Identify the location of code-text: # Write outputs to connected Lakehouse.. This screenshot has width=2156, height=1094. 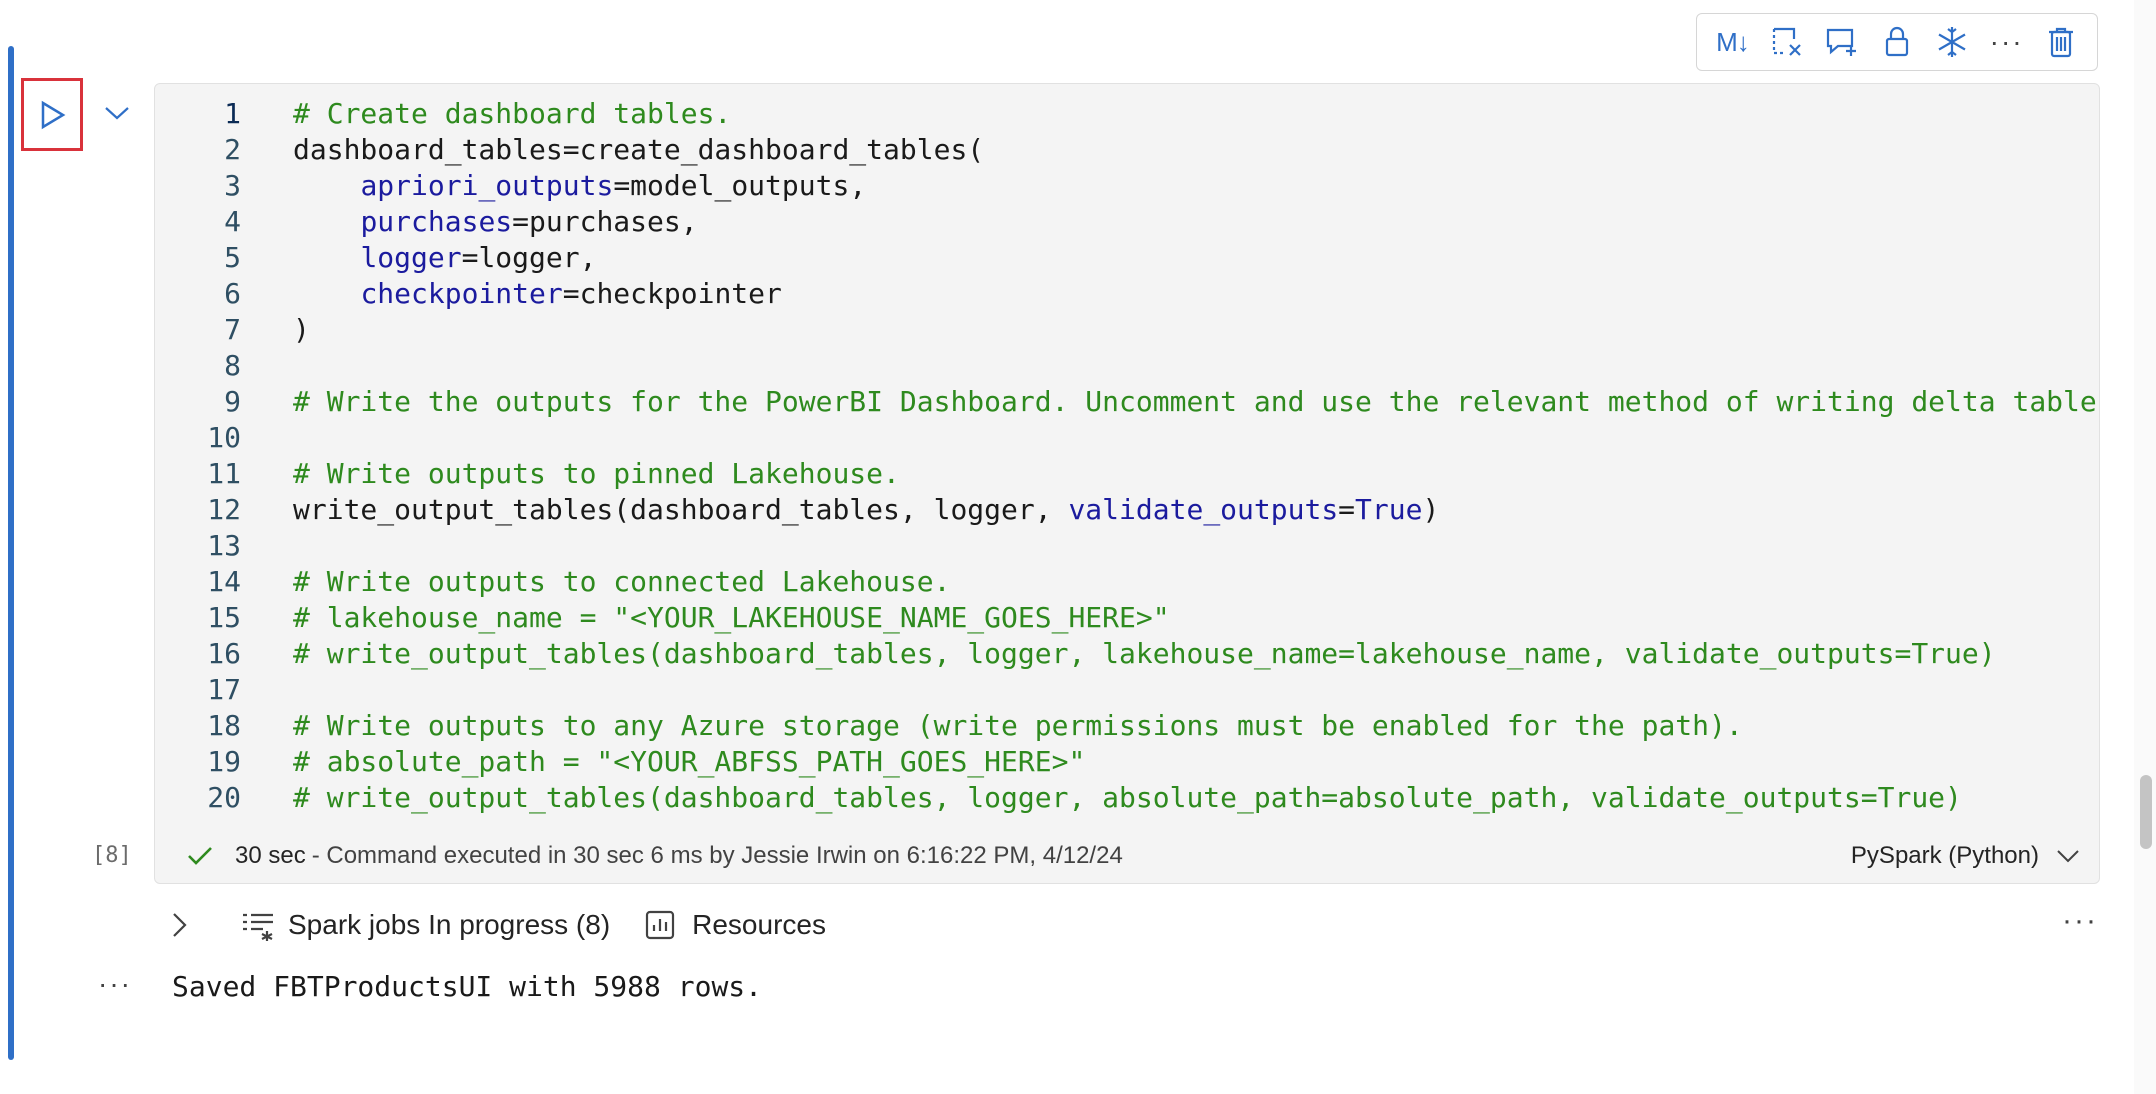
(621, 582).